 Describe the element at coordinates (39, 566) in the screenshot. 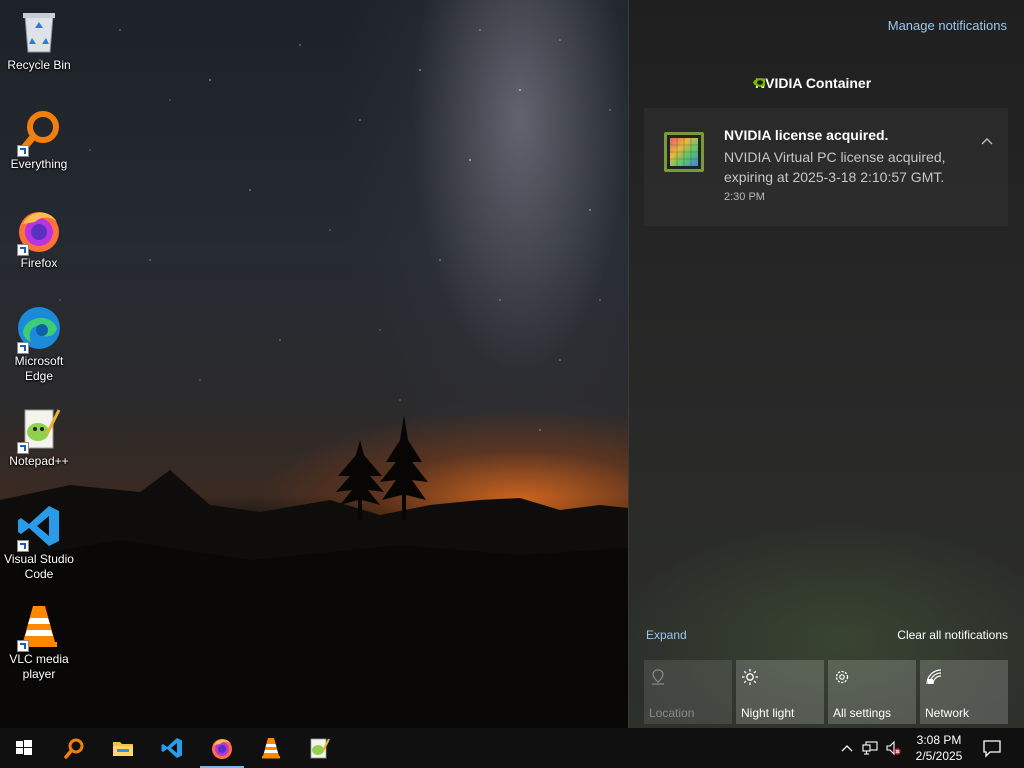

I see `desktop-icon-label: Visual Studio Code` at that location.